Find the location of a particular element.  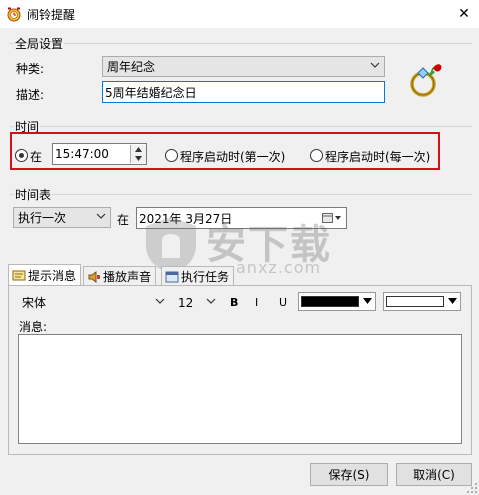

tab-sound-label: 播放声音 is located at coordinates (127, 277).